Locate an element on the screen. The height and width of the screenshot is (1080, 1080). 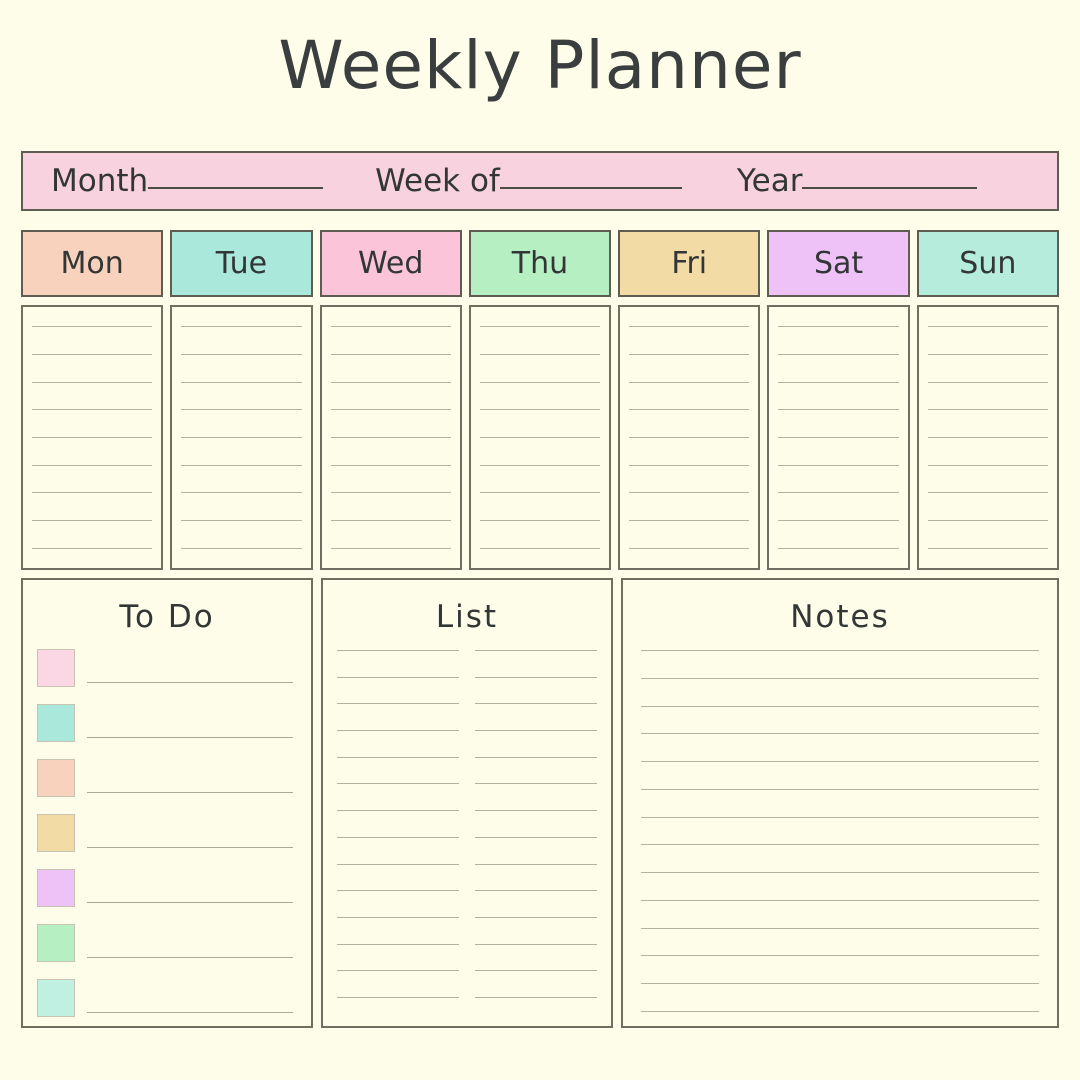
day-column-mon is located at coordinates (92, 437).